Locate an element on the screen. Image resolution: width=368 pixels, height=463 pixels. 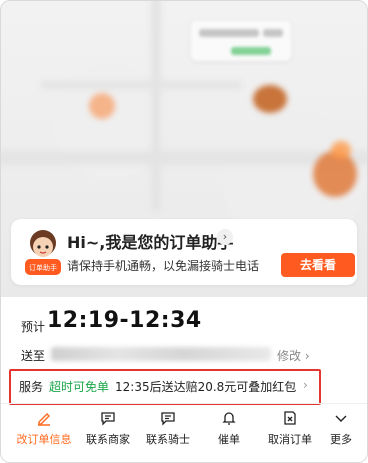
rider-pin-icon is located at coordinates (270, 99).